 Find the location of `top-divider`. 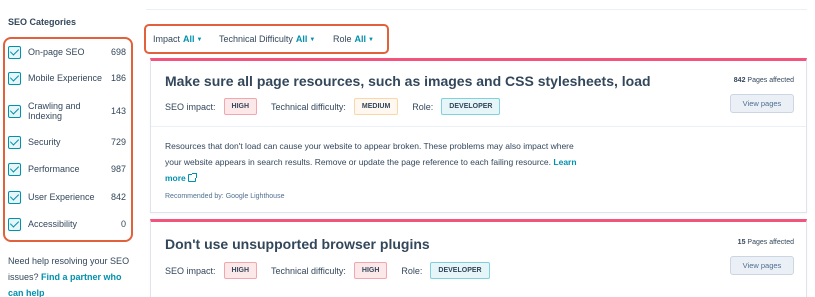

top-divider is located at coordinates (476, 9).